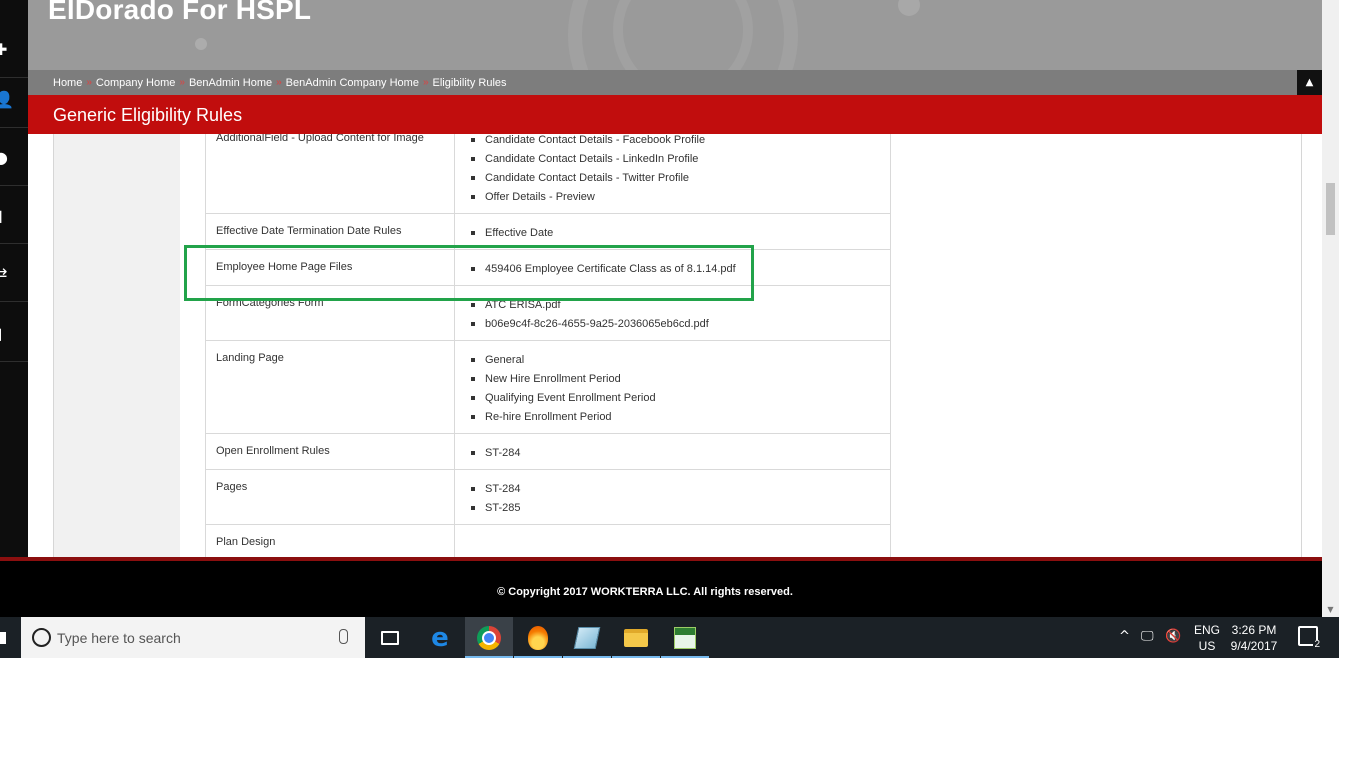 This screenshot has height=768, width=1366. Describe the element at coordinates (1309, 638) in the screenshot. I see `action-center-button: 2` at that location.